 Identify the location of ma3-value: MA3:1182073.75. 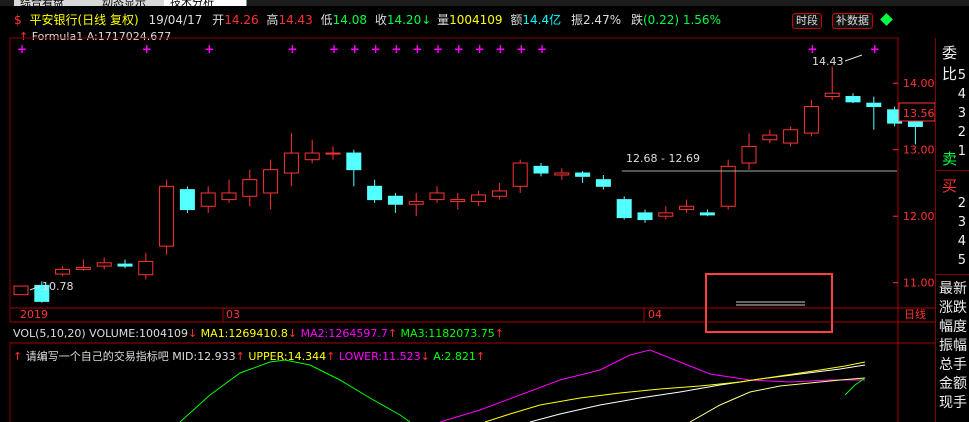
(447, 333).